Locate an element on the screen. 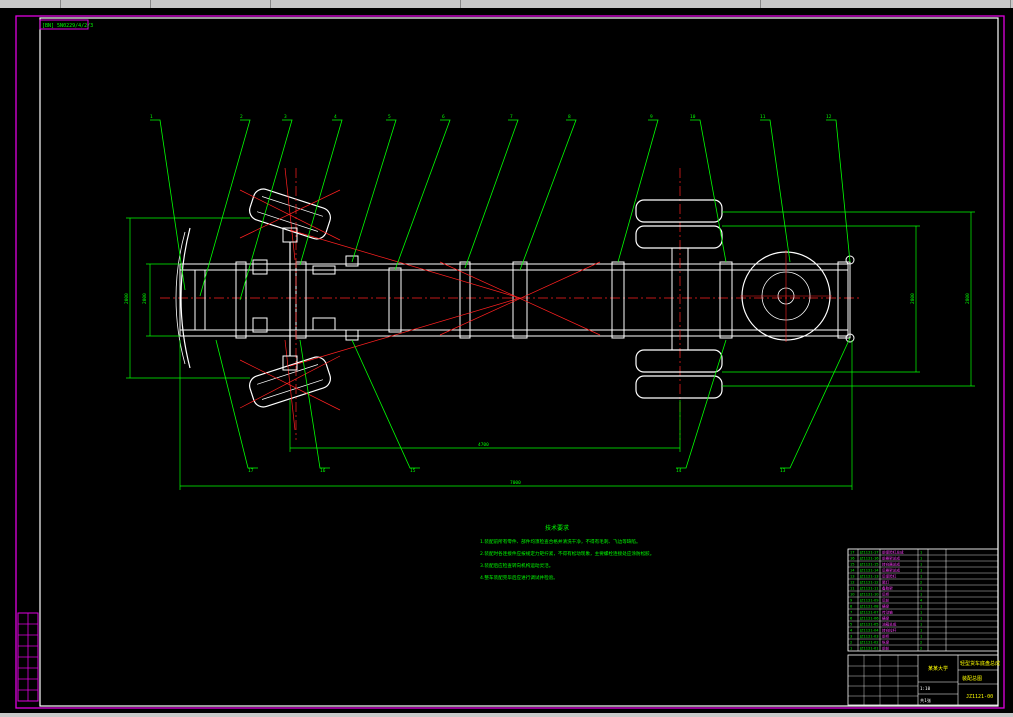 Image resolution: width=1013 pixels, height=717 pixels. balloon-9: 9 is located at coordinates (651, 117).